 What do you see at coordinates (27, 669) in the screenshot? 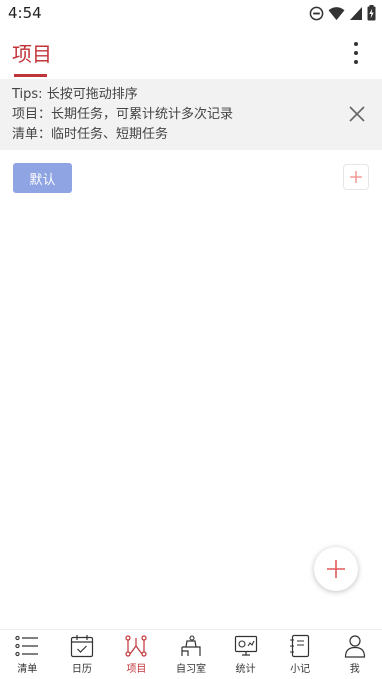
I see `nav-label: 清单` at bounding box center [27, 669].